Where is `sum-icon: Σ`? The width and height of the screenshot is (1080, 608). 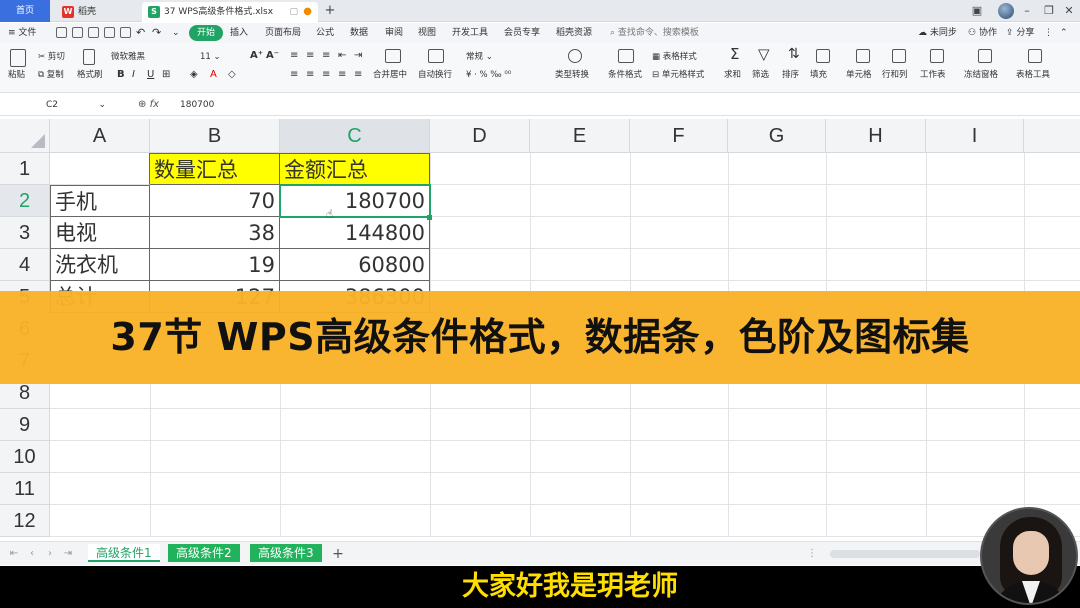 sum-icon: Σ is located at coordinates (734, 54).